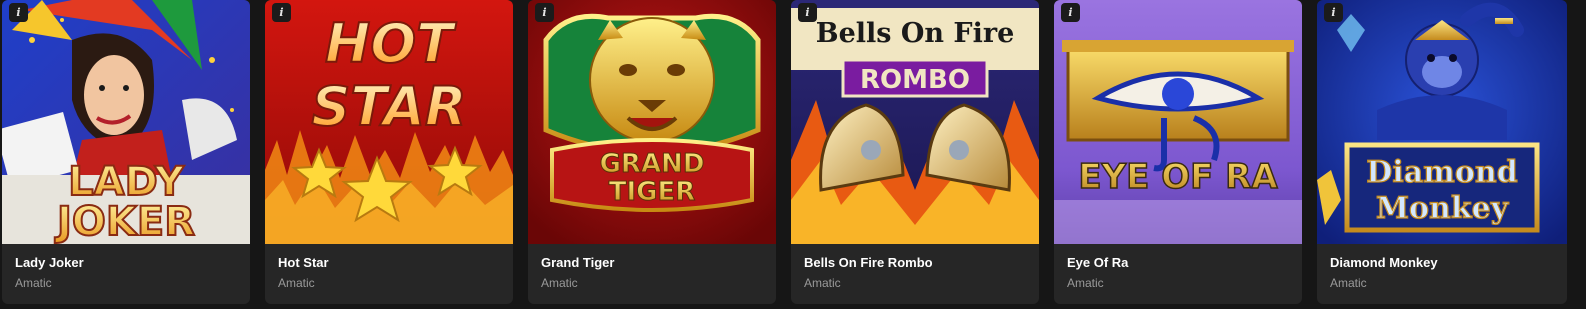 The width and height of the screenshot is (1586, 309). I want to click on grand-tiger-artwork: GRAND TIGER, so click(652, 122).